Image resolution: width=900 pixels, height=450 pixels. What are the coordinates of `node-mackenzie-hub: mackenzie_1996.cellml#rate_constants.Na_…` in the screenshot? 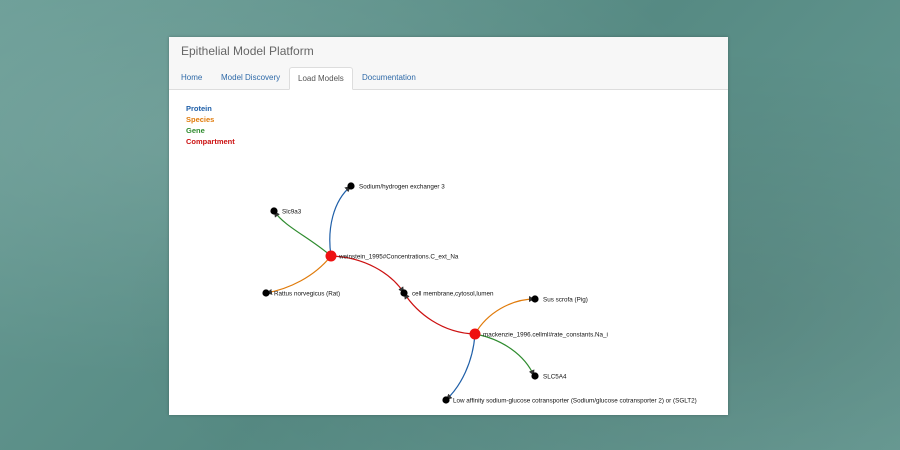 It's located at (538, 334).